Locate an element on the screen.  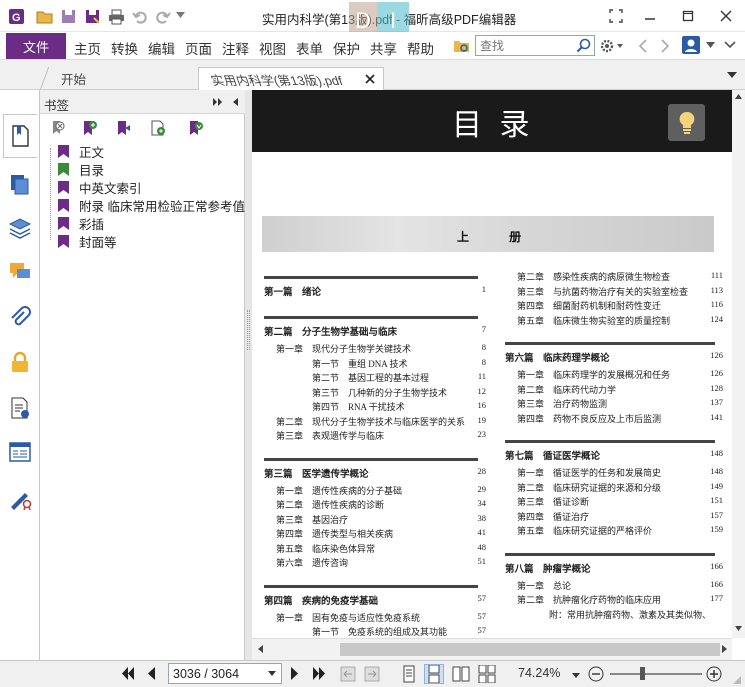
expand-panel-icon is located at coordinates (218, 102).